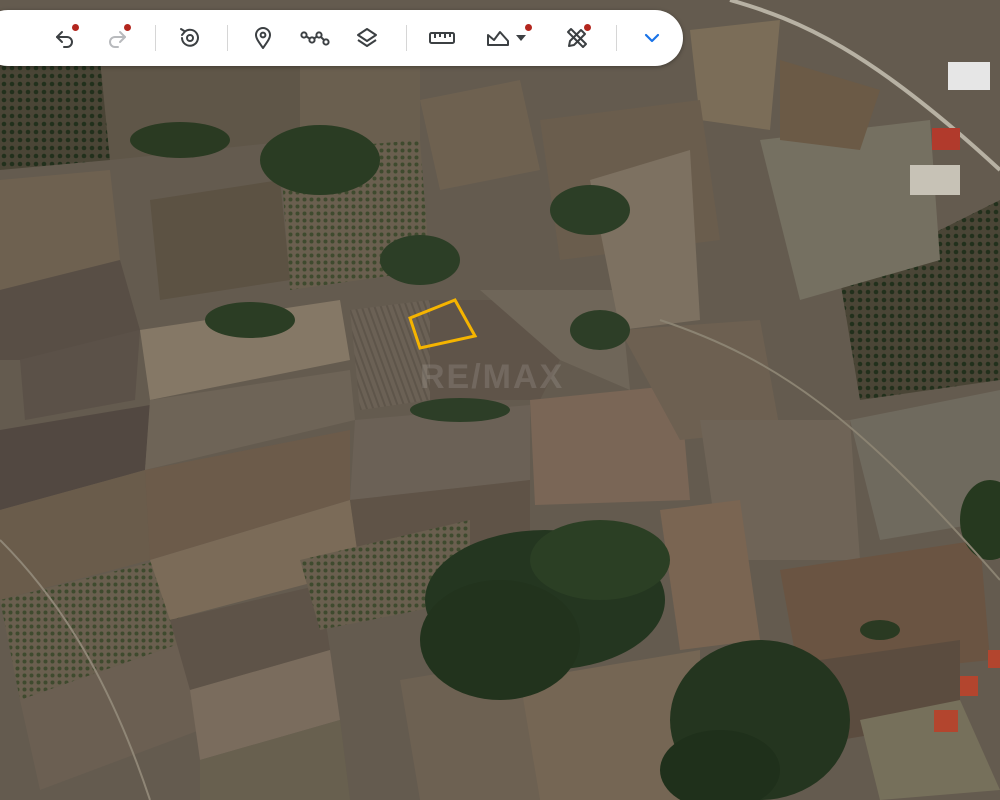 The height and width of the screenshot is (800, 1000). I want to click on map-pin-icon, so click(263, 38).